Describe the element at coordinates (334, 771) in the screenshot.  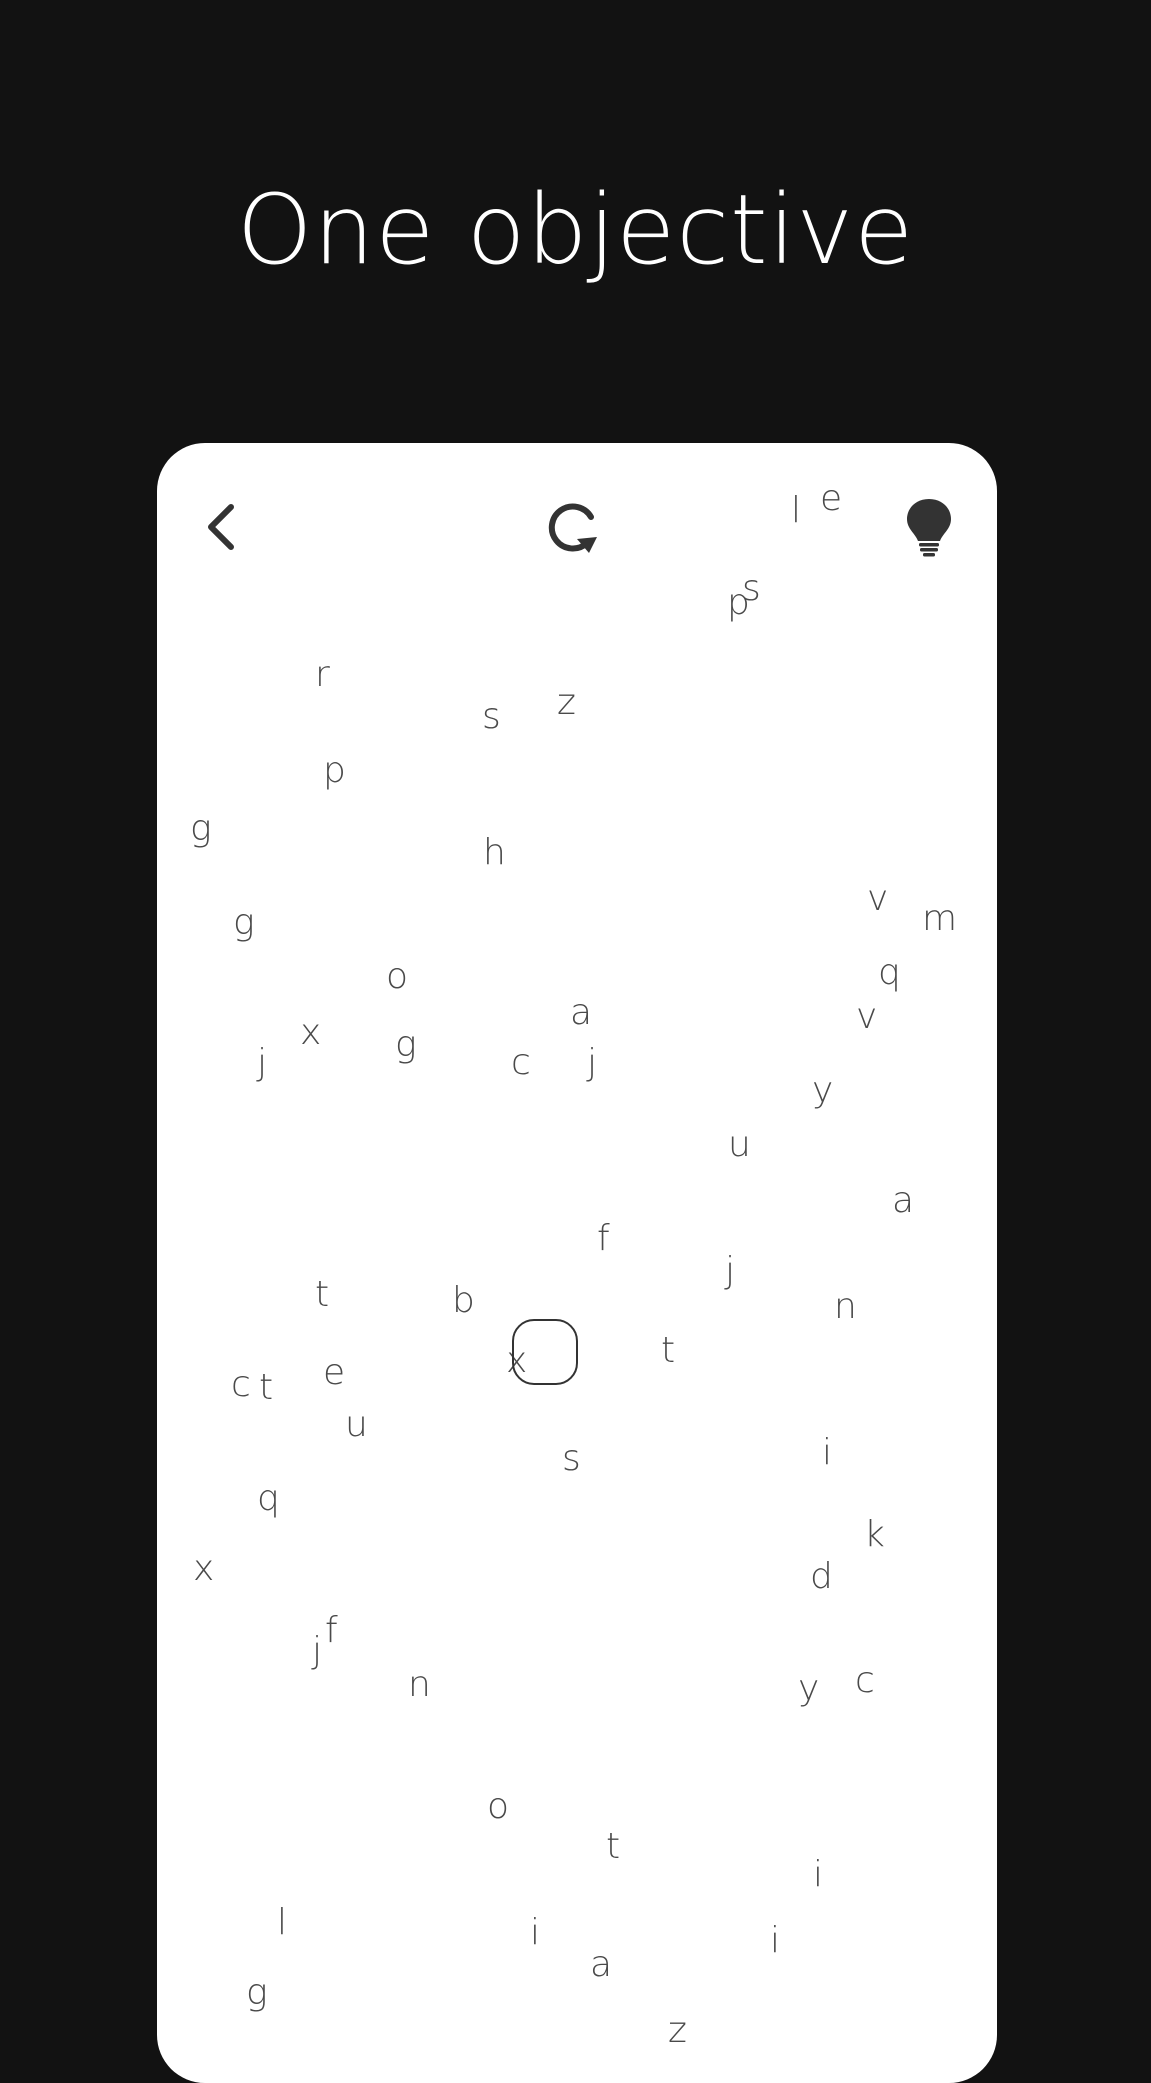
I see `letter-tile: p` at that location.